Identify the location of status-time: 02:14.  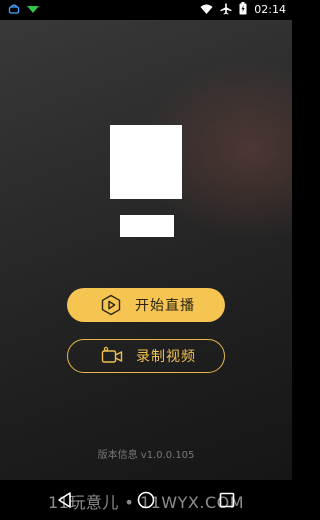
(270, 9).